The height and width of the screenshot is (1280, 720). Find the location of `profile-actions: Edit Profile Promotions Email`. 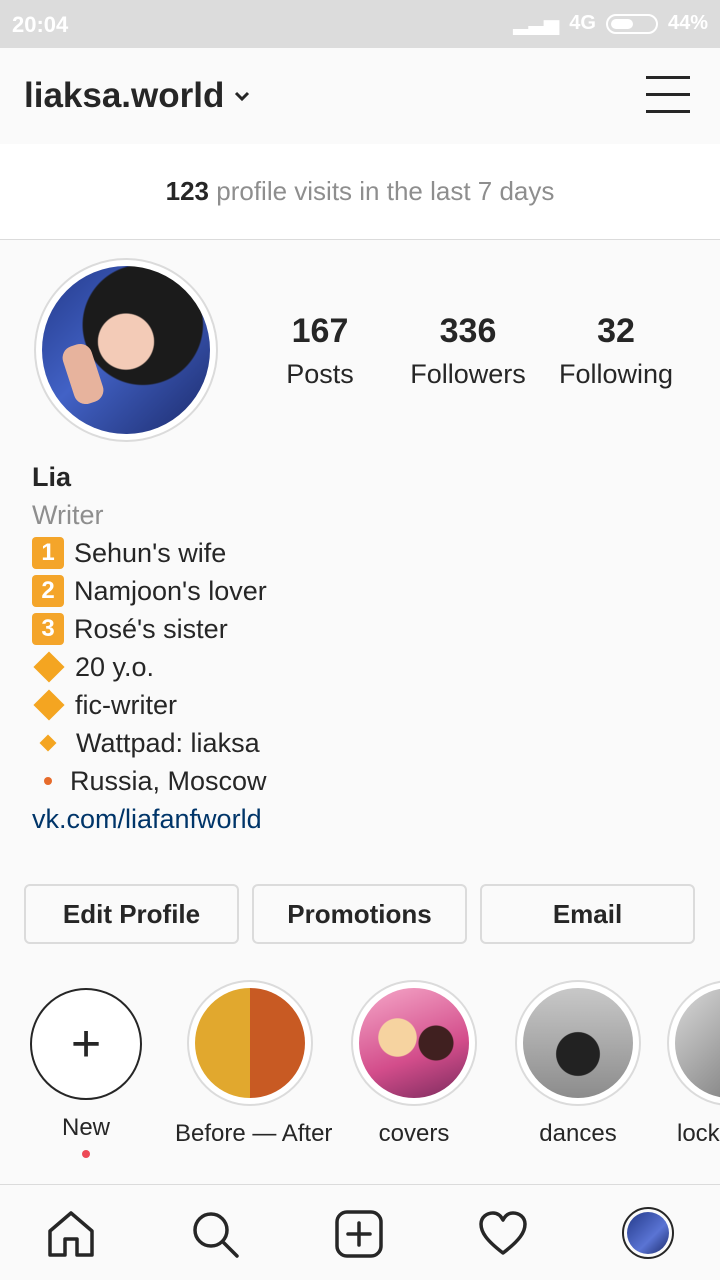

profile-actions: Edit Profile Promotions Email is located at coordinates (360, 914).